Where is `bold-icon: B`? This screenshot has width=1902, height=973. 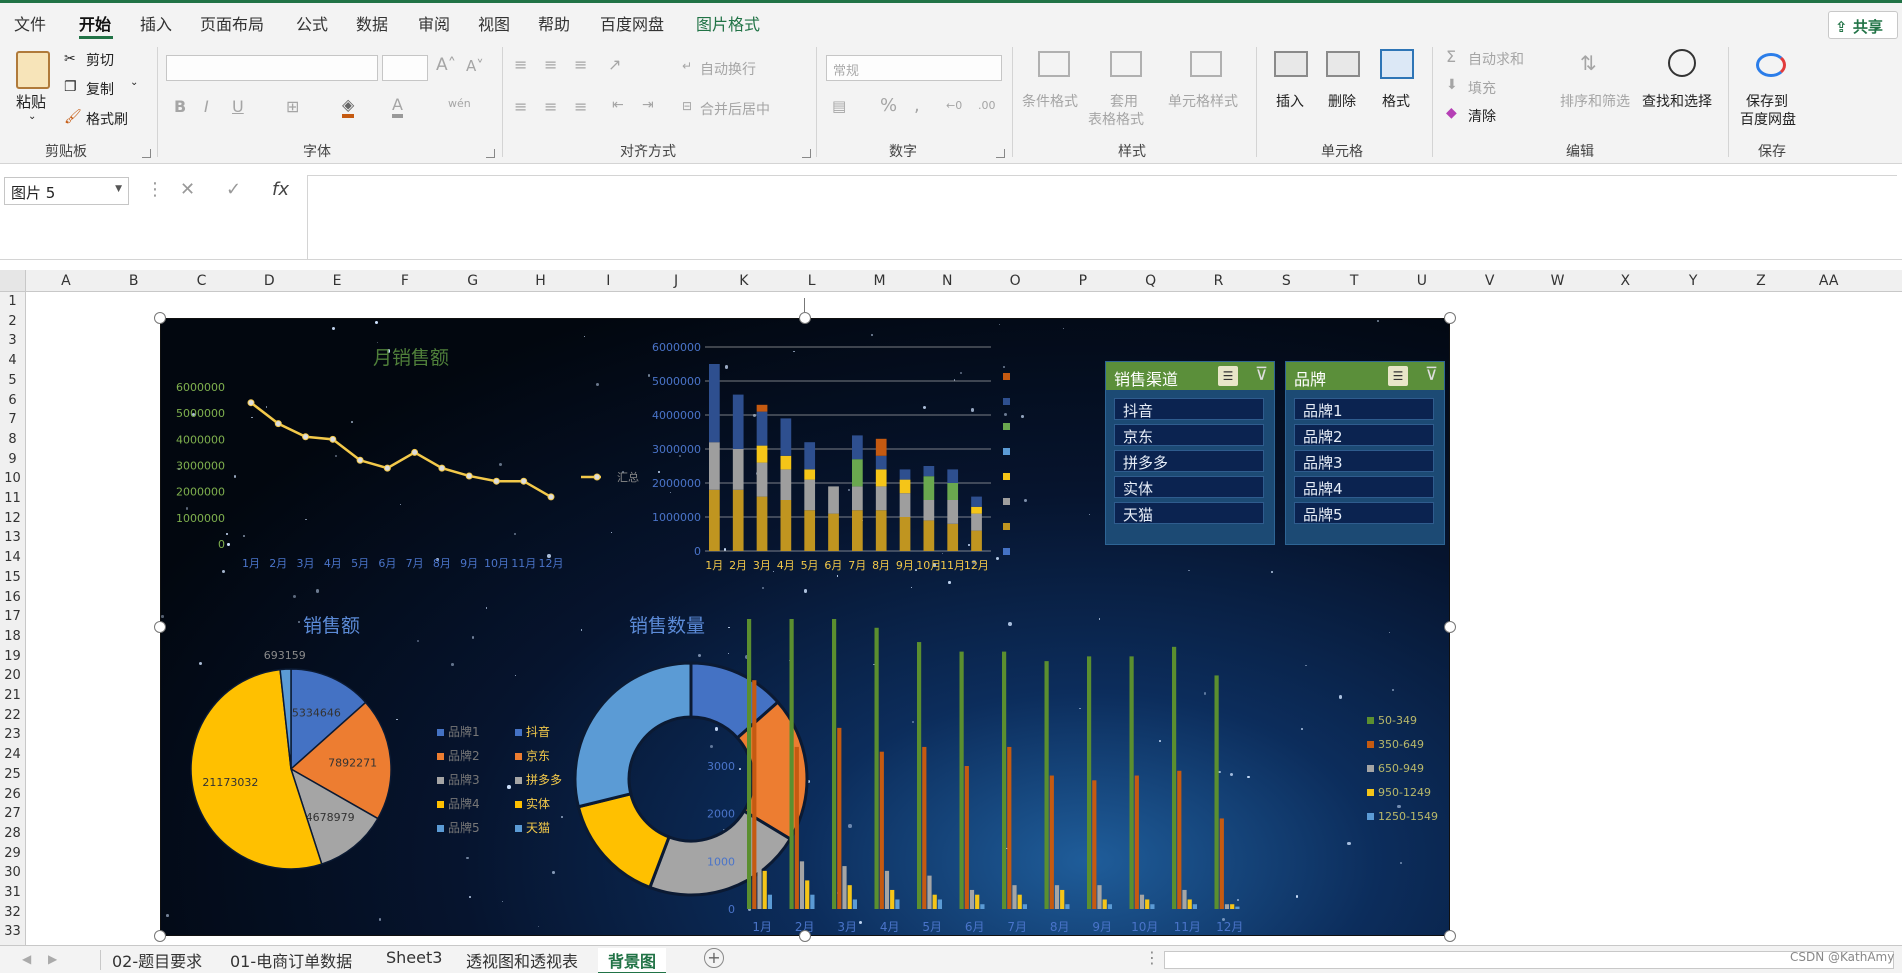 bold-icon: B is located at coordinates (180, 106).